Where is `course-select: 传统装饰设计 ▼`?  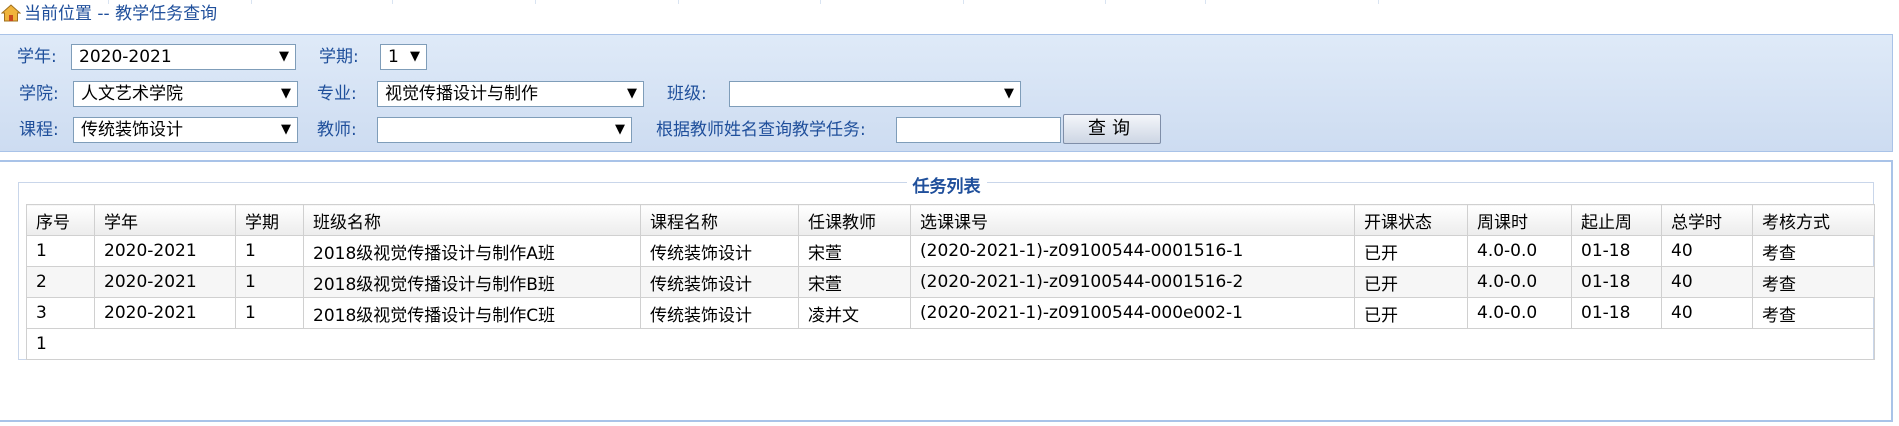 course-select: 传统装饰设计 ▼ is located at coordinates (185, 130).